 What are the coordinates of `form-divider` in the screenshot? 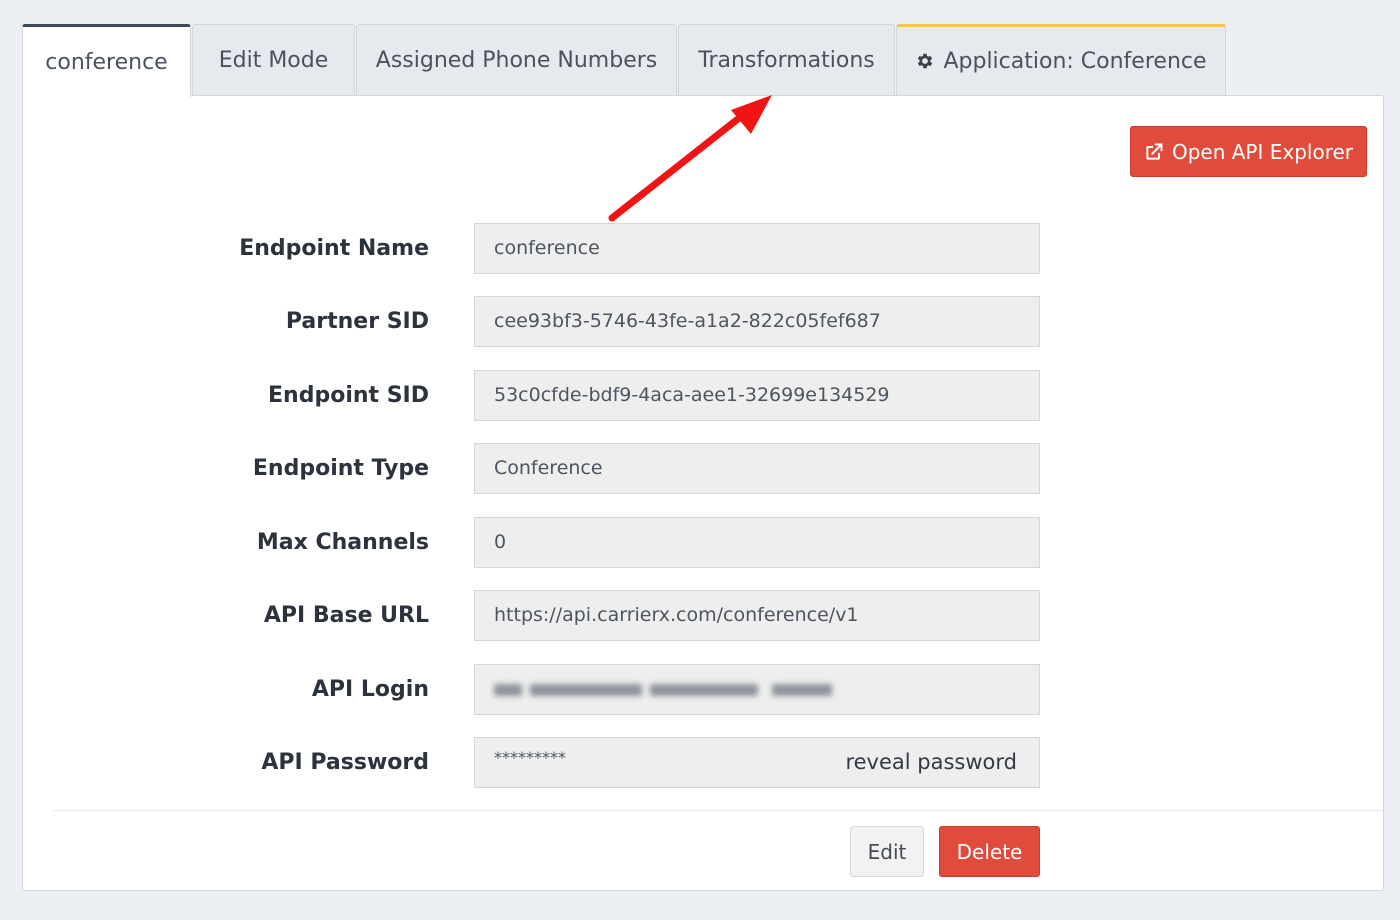 It's located at (718, 810).